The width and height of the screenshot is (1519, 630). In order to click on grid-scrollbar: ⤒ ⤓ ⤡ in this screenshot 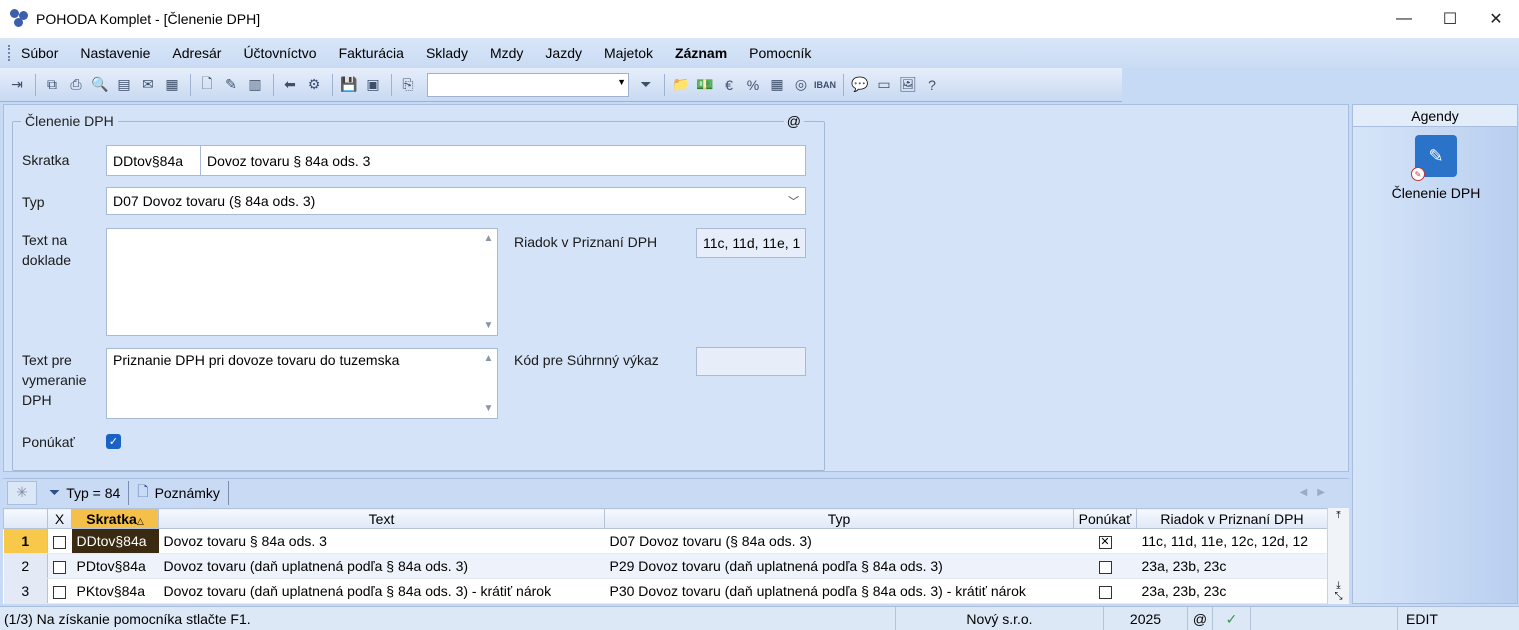, I will do `click(1338, 556)`.